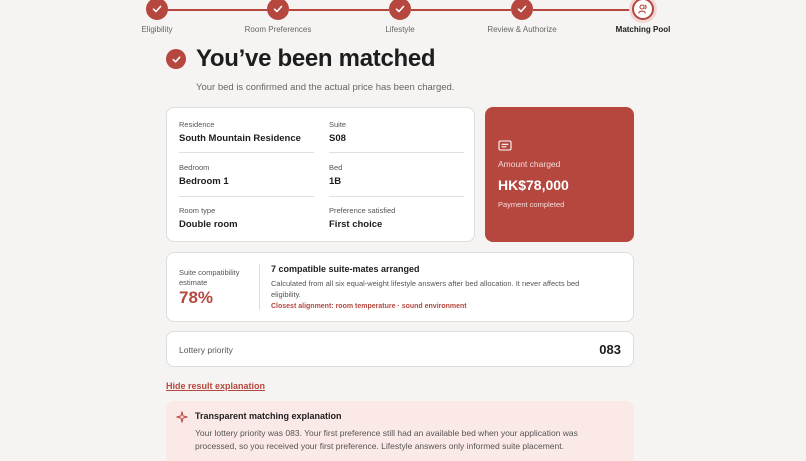  What do you see at coordinates (240, 138) in the screenshot?
I see `detail-value: South Mountain Residence` at bounding box center [240, 138].